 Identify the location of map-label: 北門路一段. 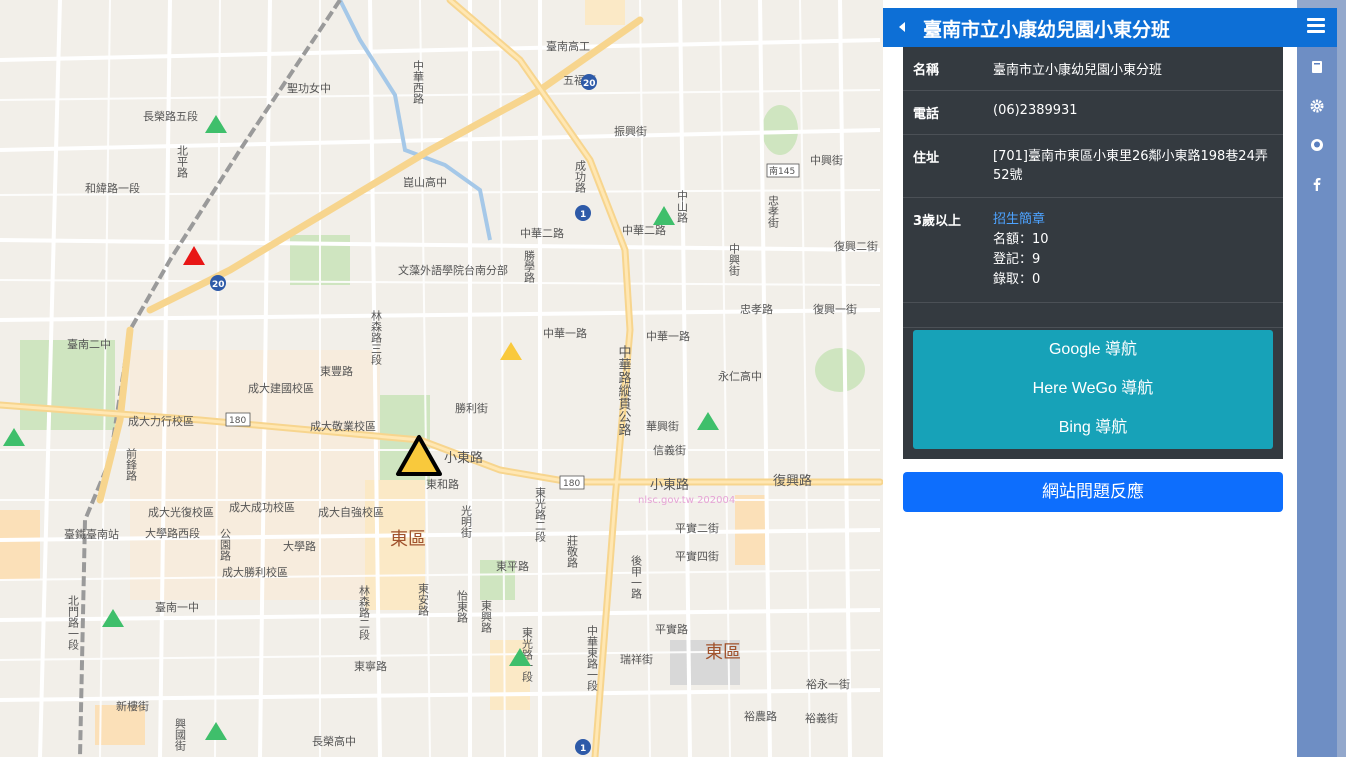
(73, 623).